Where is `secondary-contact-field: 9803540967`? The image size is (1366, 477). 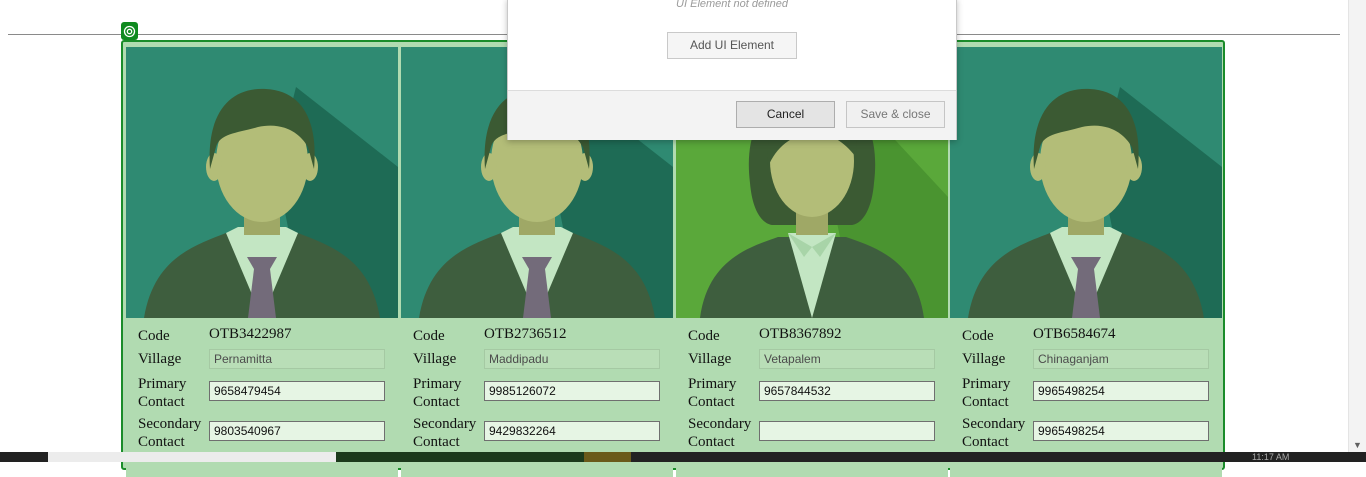
secondary-contact-field: 9803540967 is located at coordinates (297, 431).